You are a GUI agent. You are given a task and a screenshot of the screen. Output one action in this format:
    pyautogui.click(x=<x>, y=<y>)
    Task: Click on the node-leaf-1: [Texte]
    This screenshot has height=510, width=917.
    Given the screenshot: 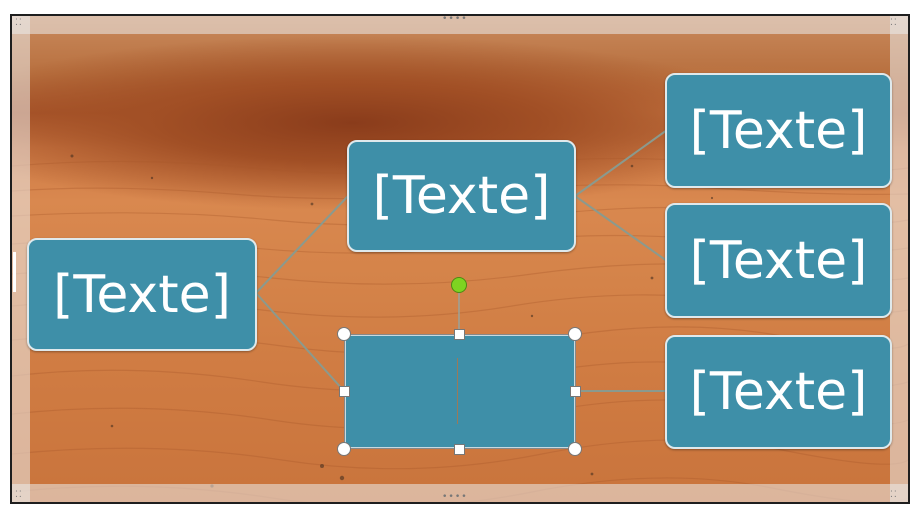 What is the action you would take?
    pyautogui.click(x=778, y=130)
    